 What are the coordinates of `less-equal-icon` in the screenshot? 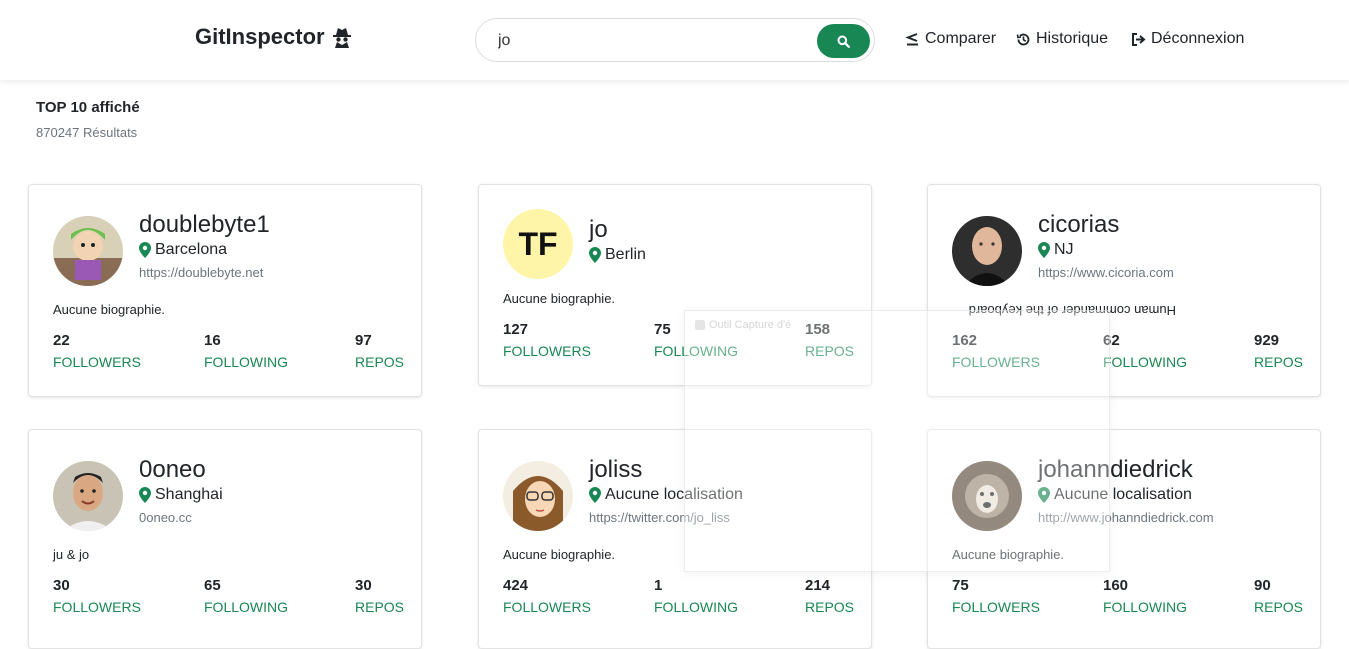 It's located at (911, 38).